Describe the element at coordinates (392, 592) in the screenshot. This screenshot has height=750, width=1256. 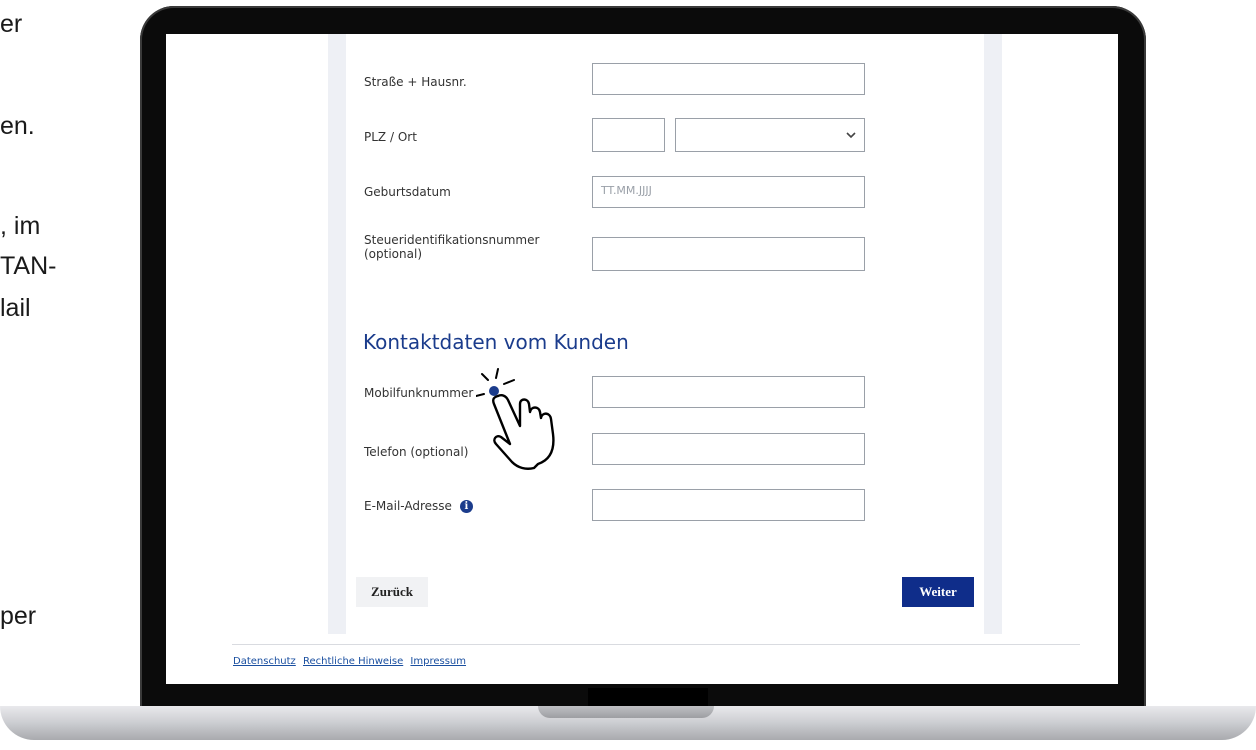
I see `back-button: Zurück` at that location.